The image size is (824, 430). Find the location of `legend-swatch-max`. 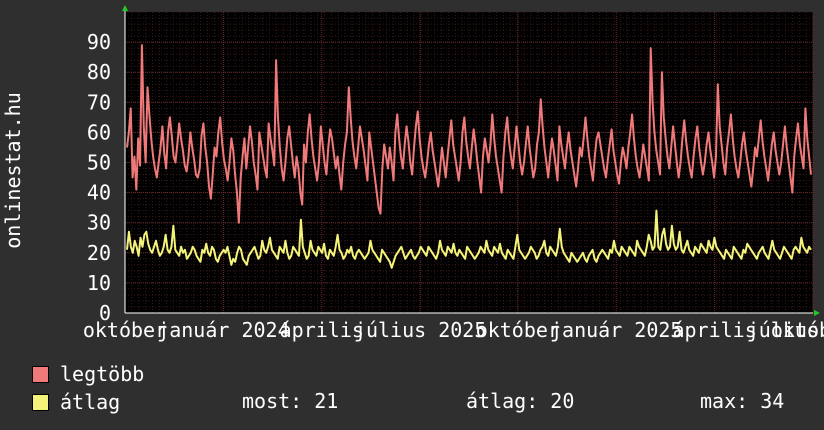

legend-swatch-max is located at coordinates (40, 374).